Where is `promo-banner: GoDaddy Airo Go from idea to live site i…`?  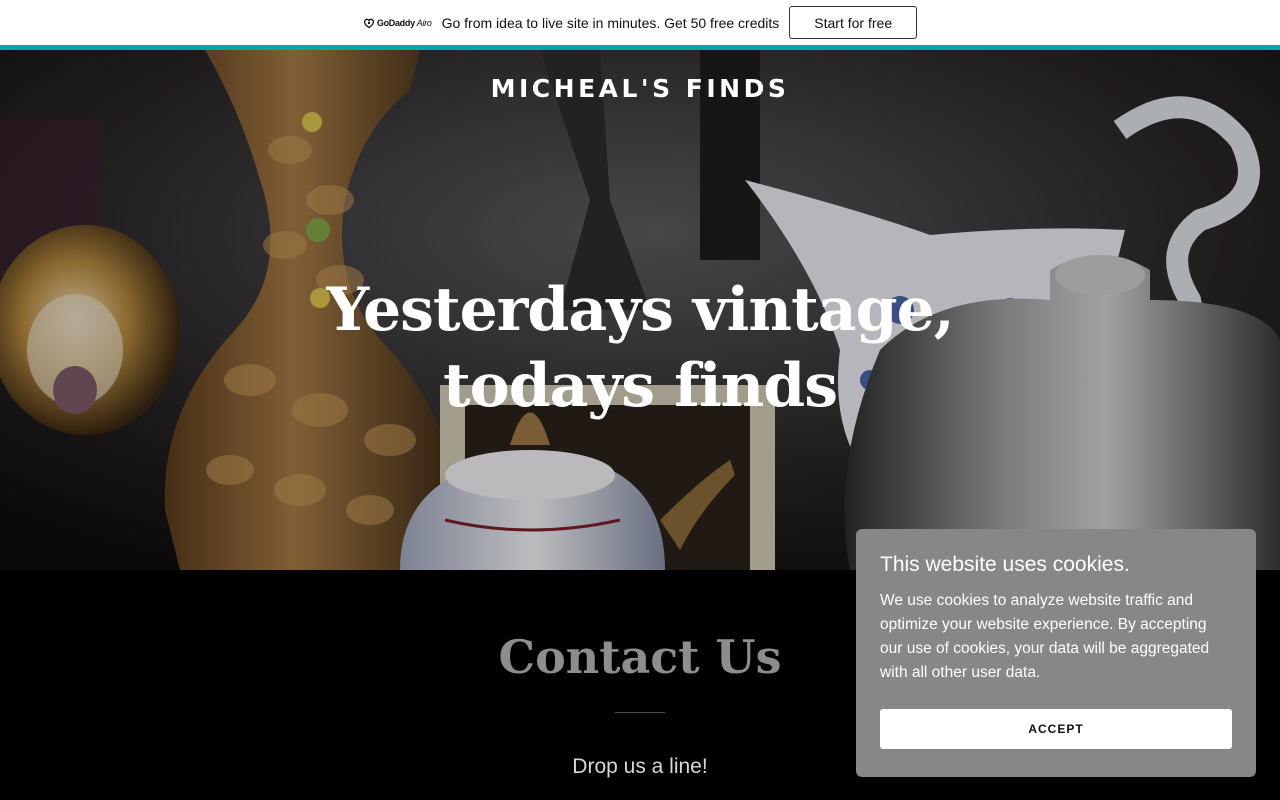
promo-banner: GoDaddy Airo Go from idea to live site i… is located at coordinates (640, 22).